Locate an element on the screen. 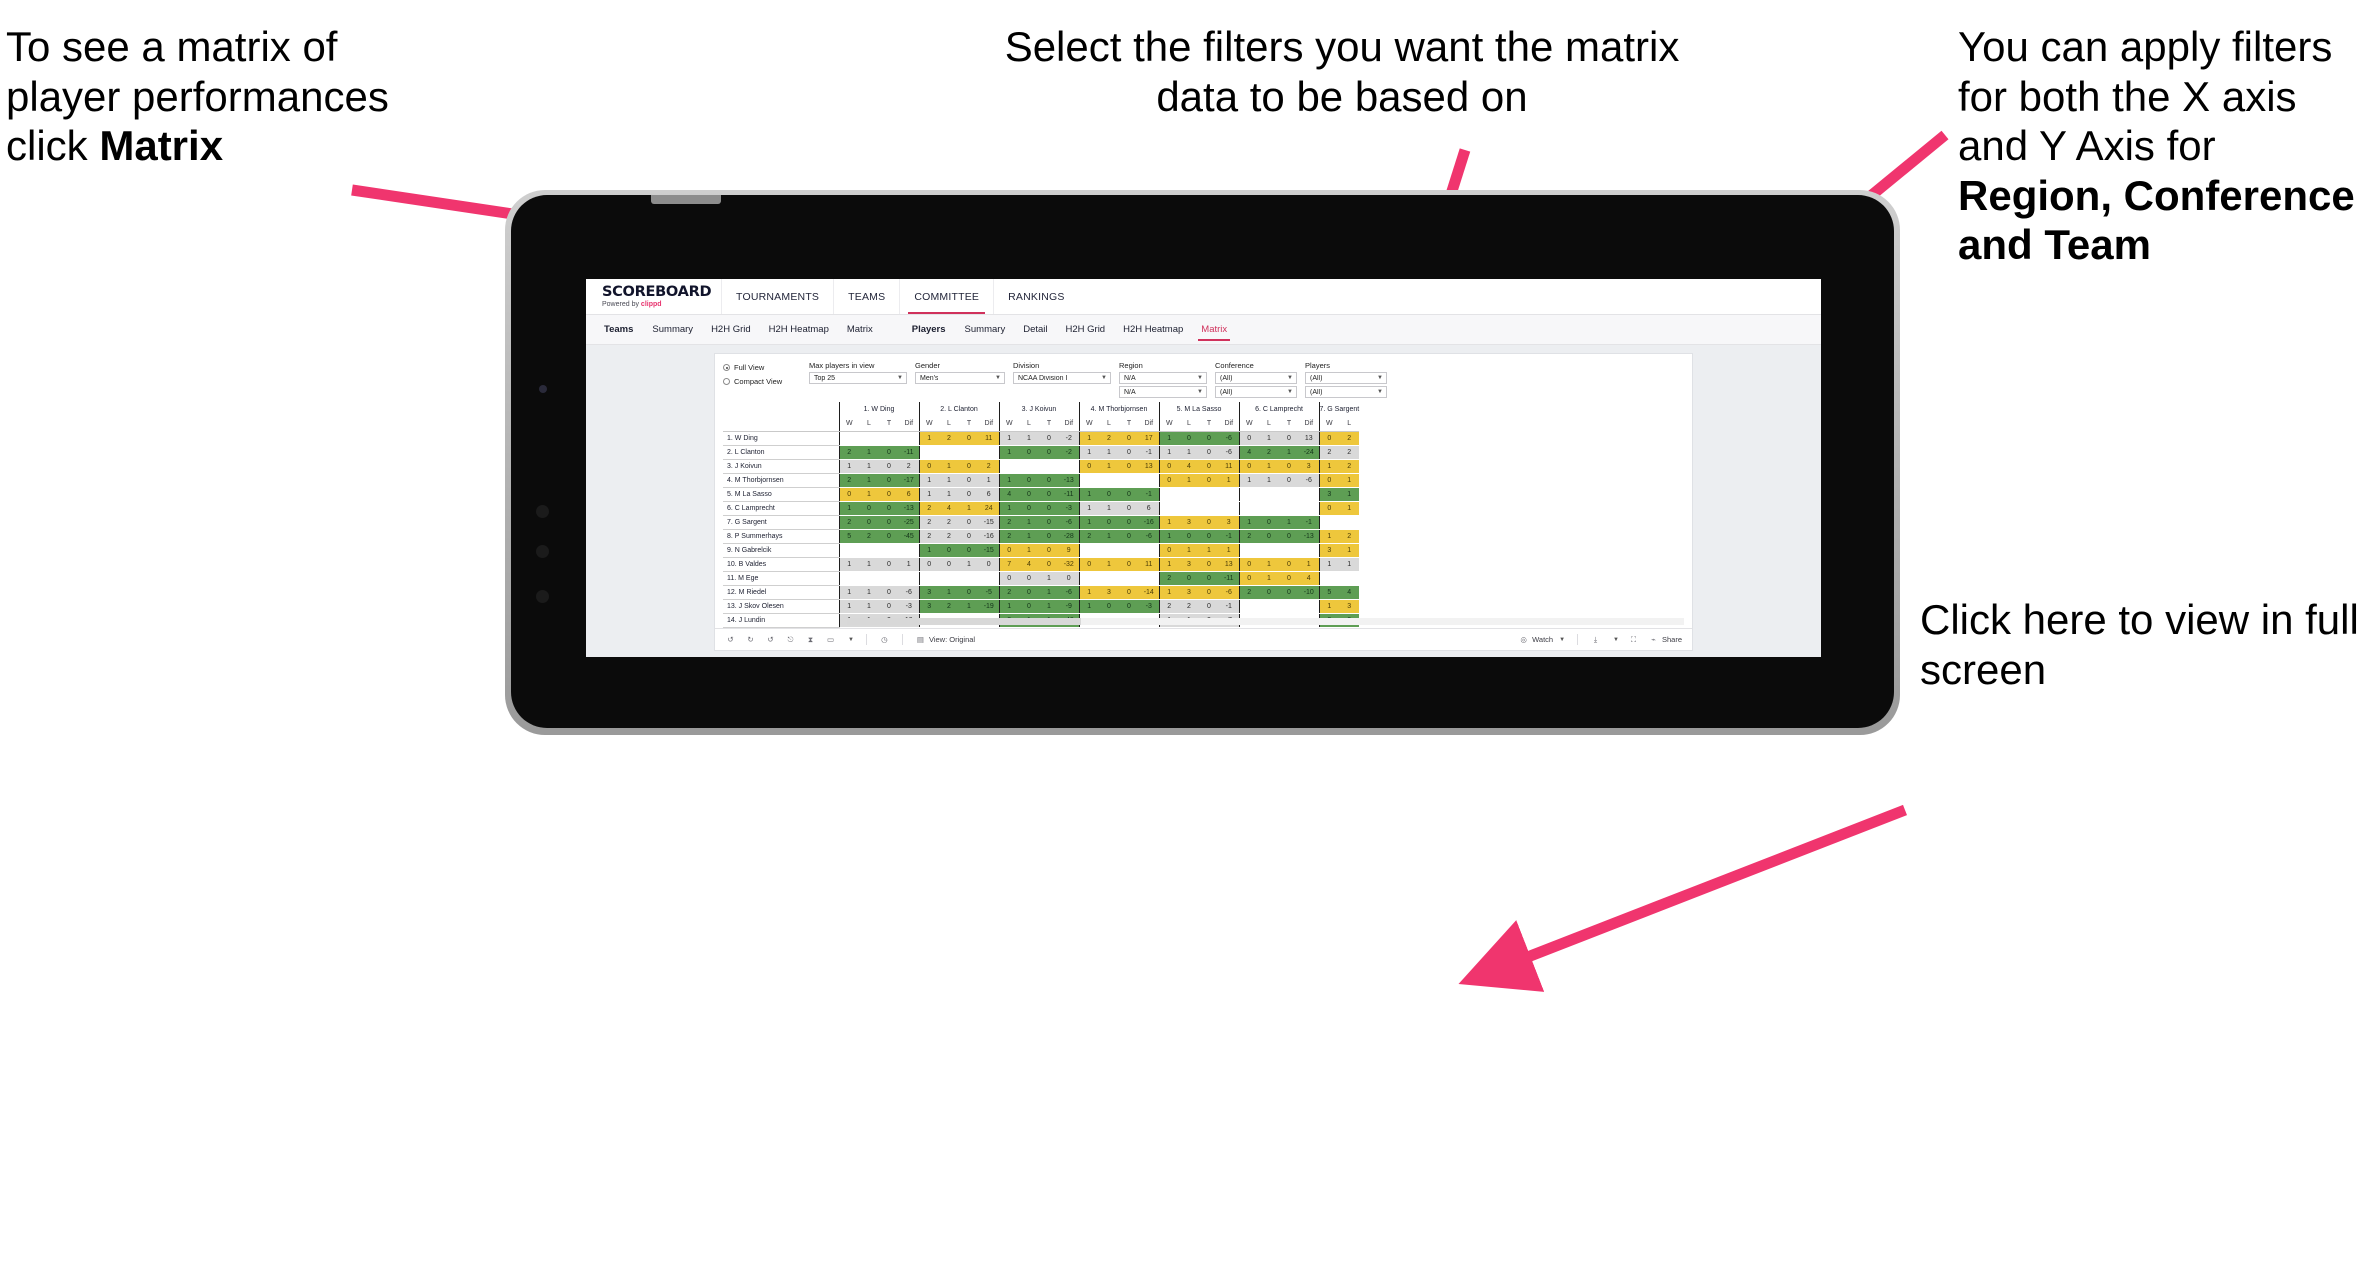  subnav-players-summary: Summary is located at coordinates (985, 329).